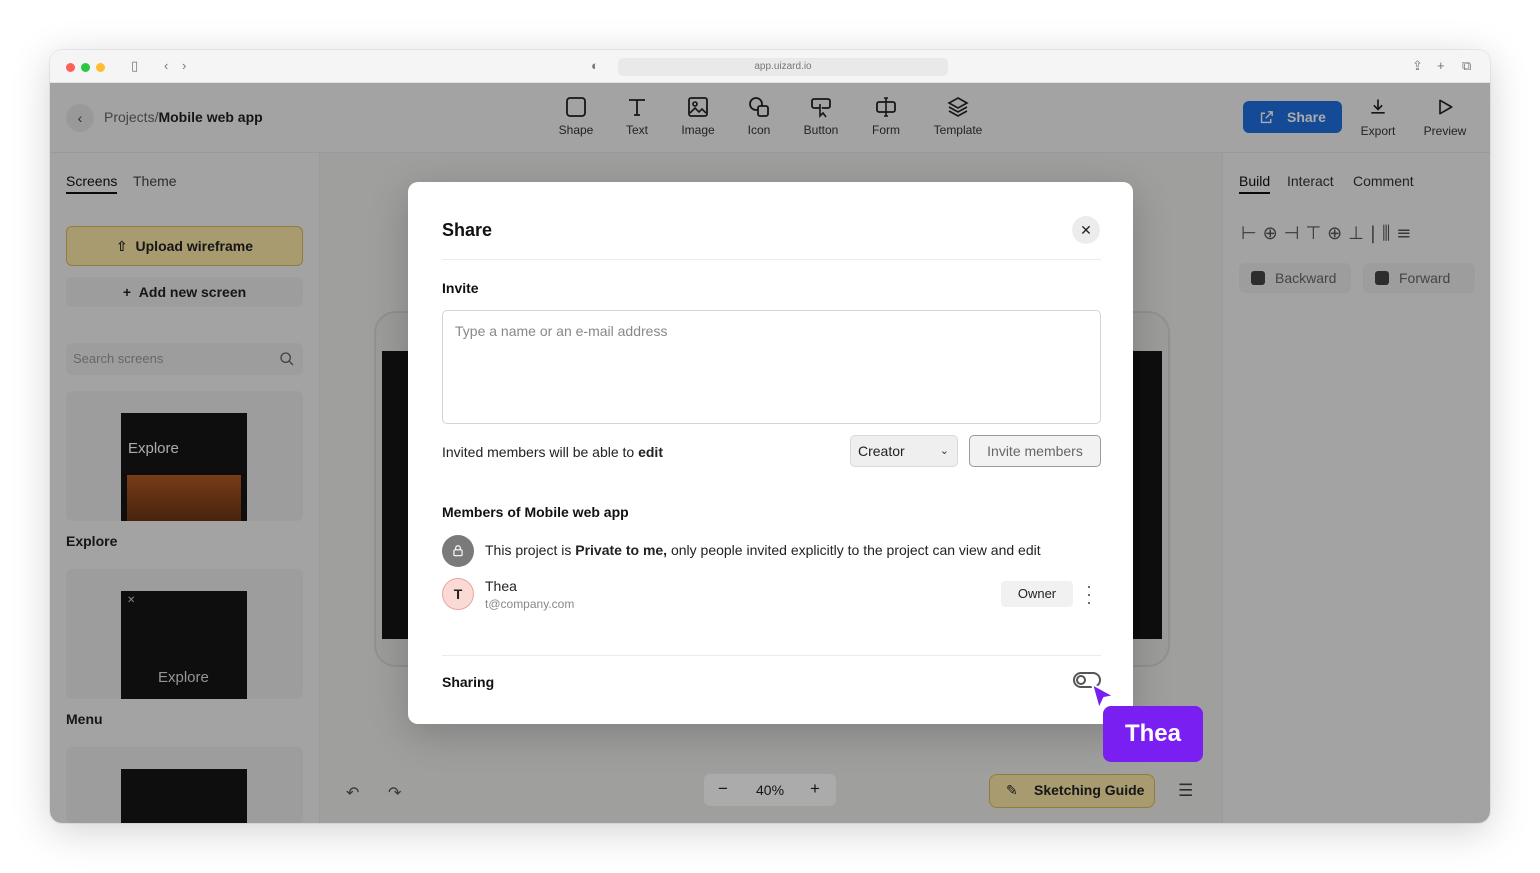  What do you see at coordinates (458, 551) in the screenshot?
I see `lock-icon` at bounding box center [458, 551].